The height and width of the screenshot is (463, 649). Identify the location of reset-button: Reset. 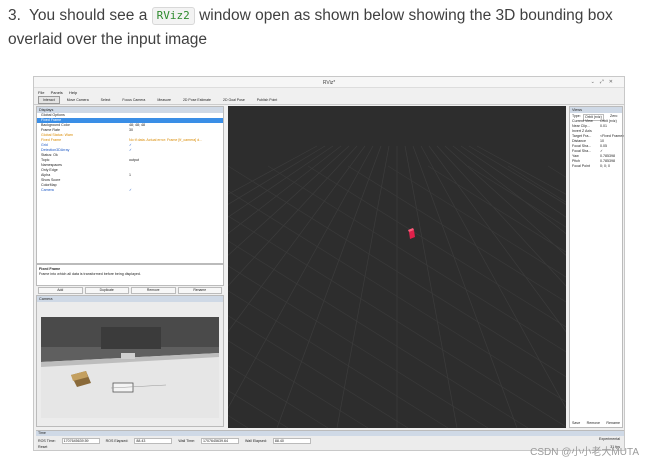
(42, 447).